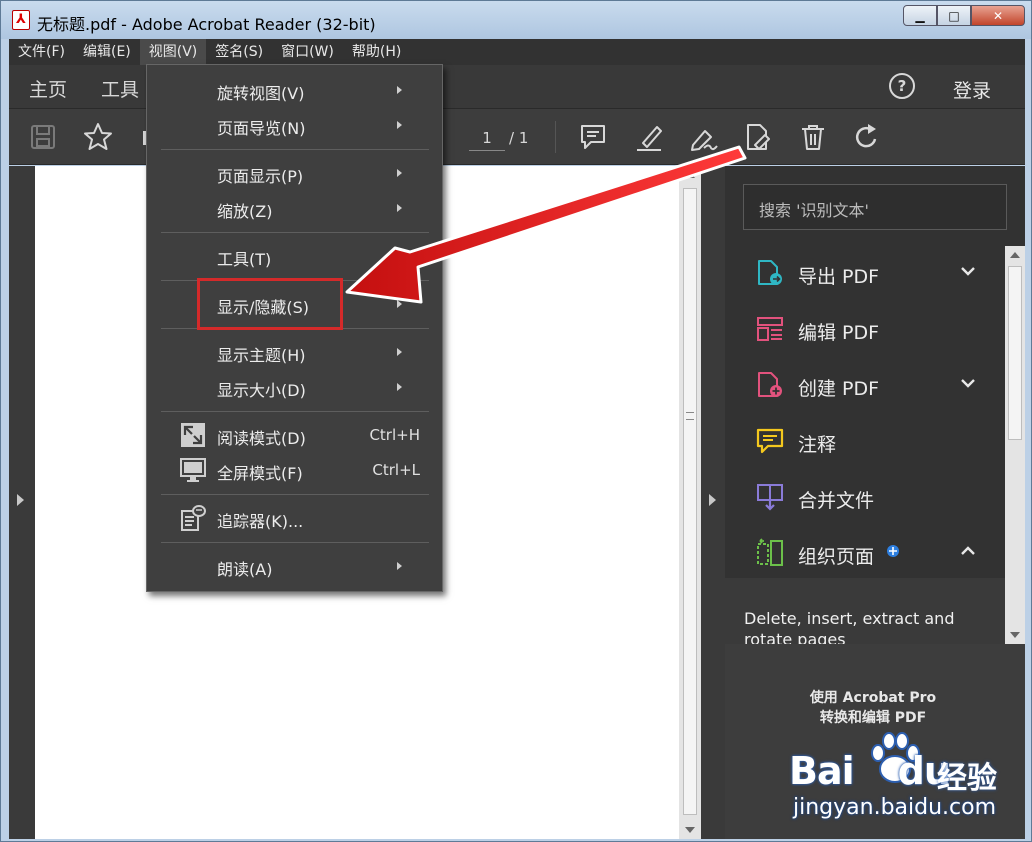 The image size is (1032, 842). What do you see at coordinates (48, 88) in the screenshot?
I see `tab-home: 主页` at bounding box center [48, 88].